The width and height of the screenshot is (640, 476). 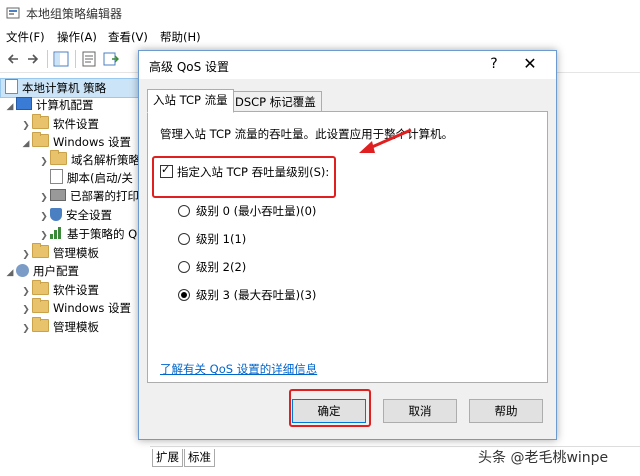 I want to click on tree-item-user-windows-settings: ❯ Windows 设置, so click(x=75, y=308).